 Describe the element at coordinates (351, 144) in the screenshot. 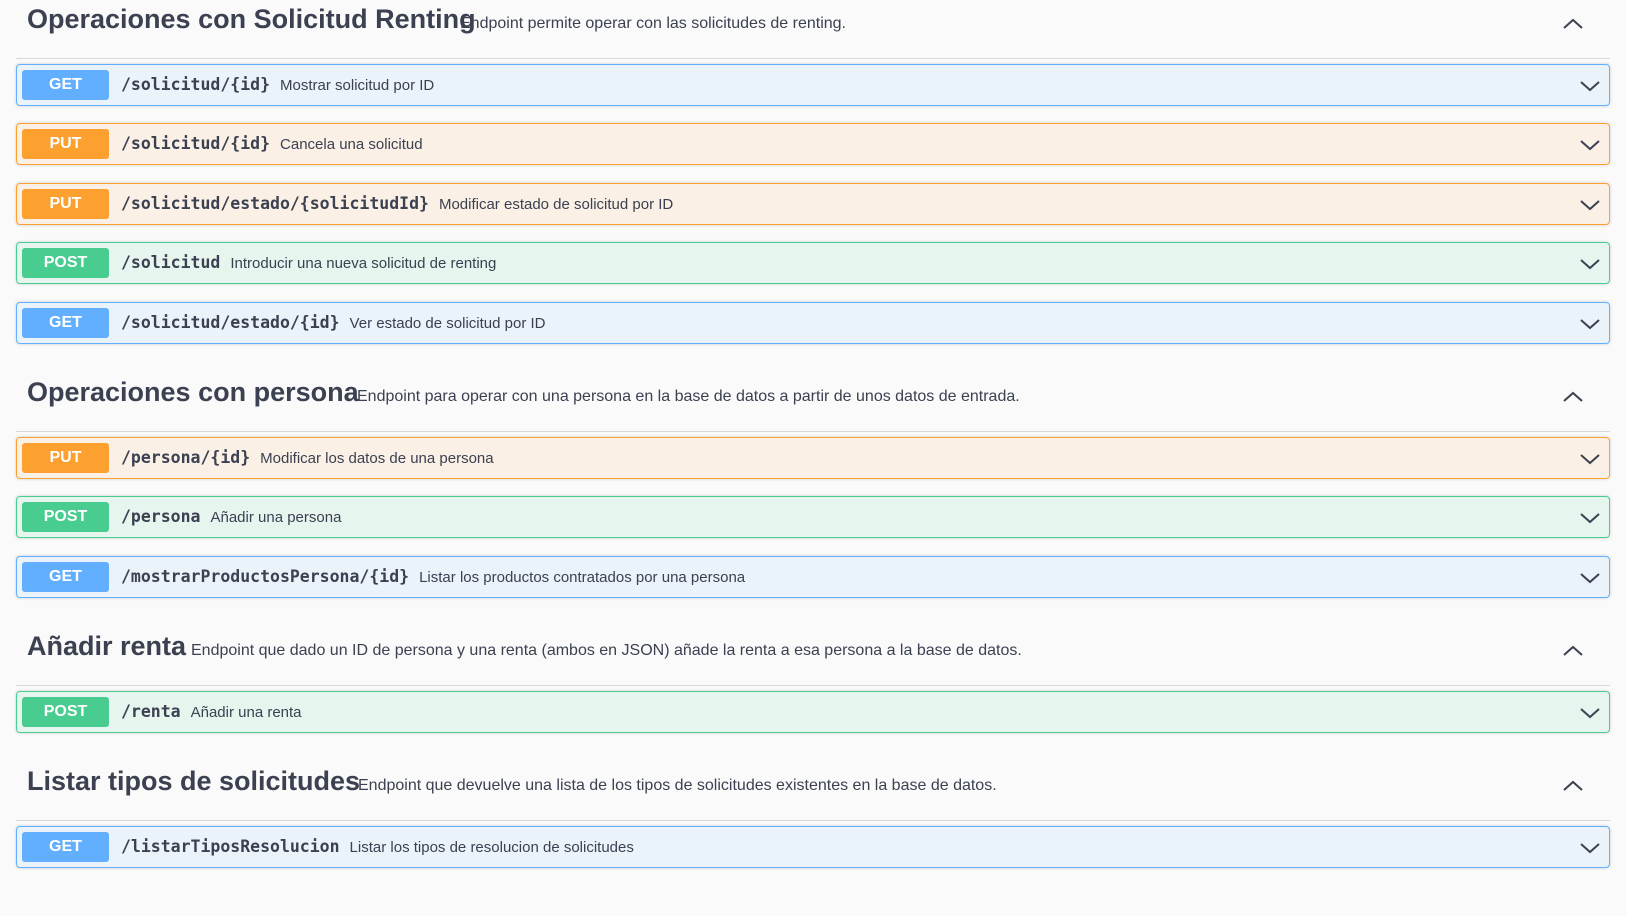

I see `op-summary: Cancela una solicitud` at that location.